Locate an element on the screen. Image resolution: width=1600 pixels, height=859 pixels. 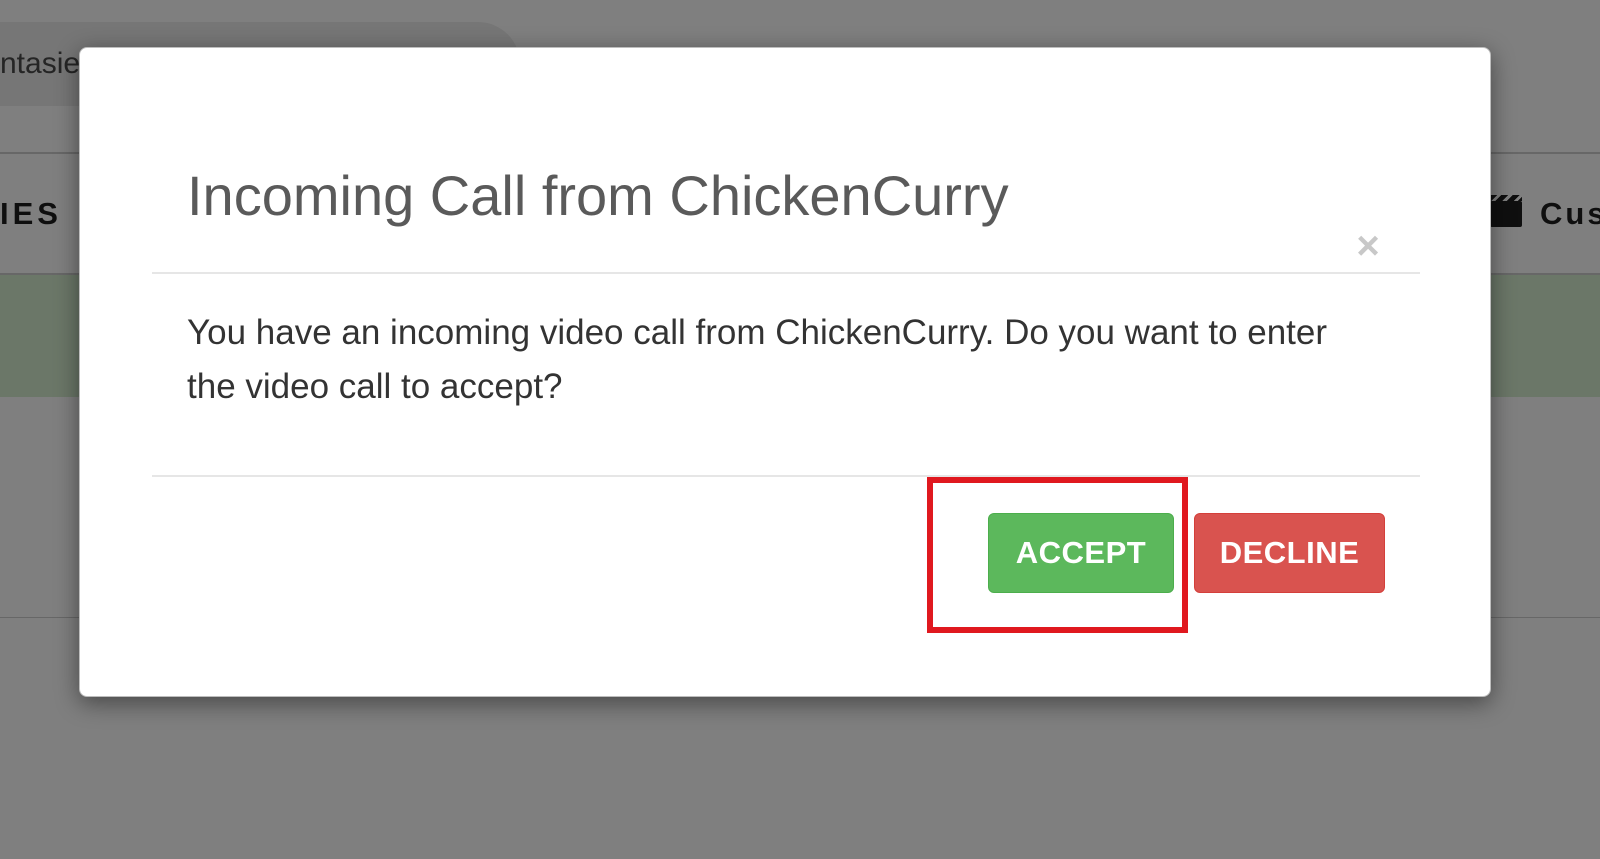
close-icon: × is located at coordinates (1368, 246).